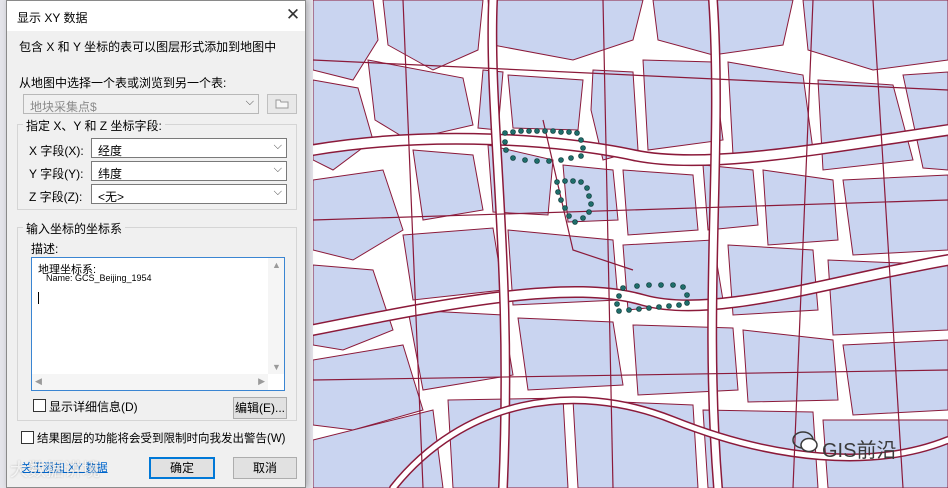 This screenshot has height=488, width=948. What do you see at coordinates (56, 197) in the screenshot?
I see `z-field-label: Z 字段(Z):` at bounding box center [56, 197].